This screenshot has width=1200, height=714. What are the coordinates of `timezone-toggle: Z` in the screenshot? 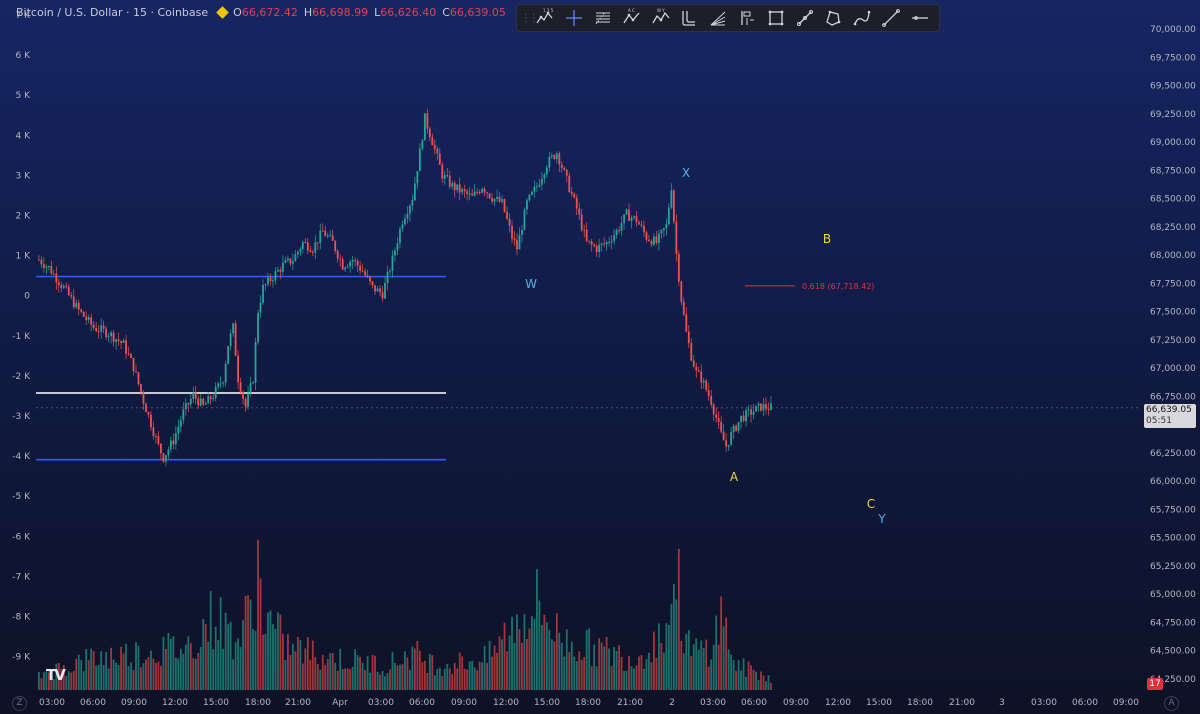 It's located at (19, 703).